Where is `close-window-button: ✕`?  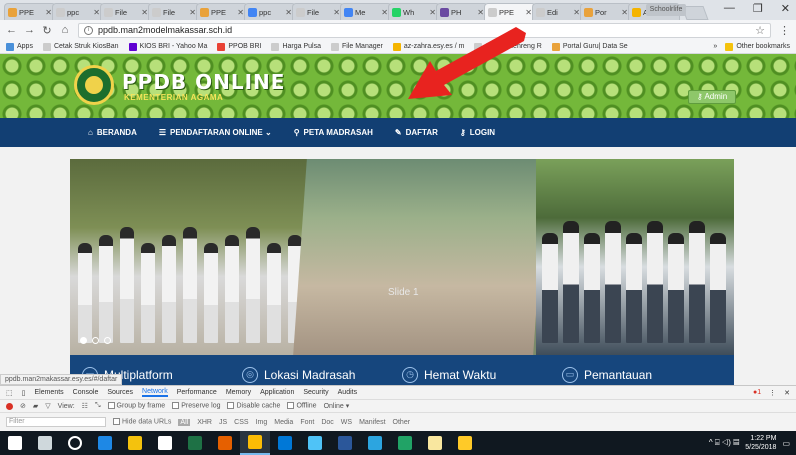
close-window-button: ✕ is located at coordinates (785, 8).